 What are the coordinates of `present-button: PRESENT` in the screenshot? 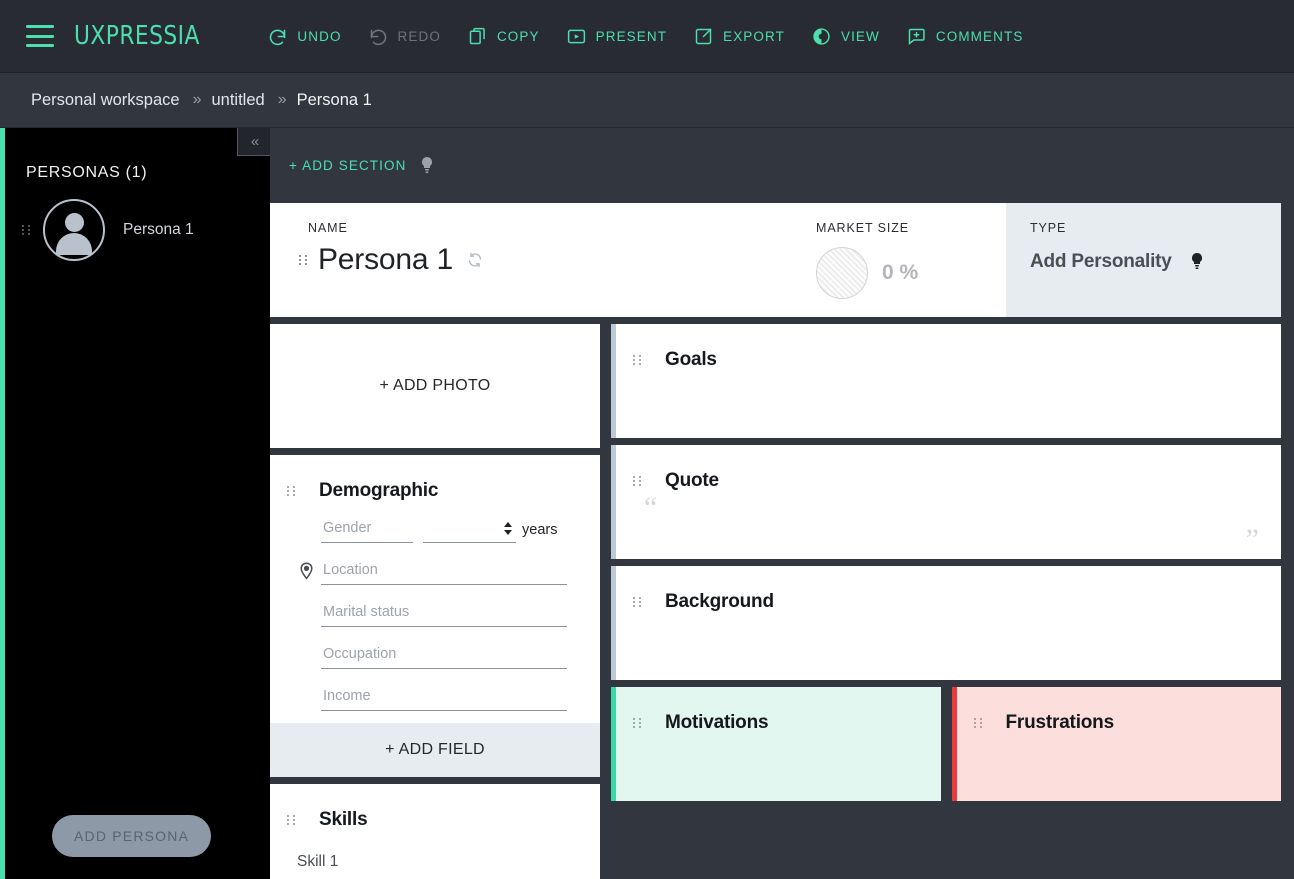 It's located at (616, 36).